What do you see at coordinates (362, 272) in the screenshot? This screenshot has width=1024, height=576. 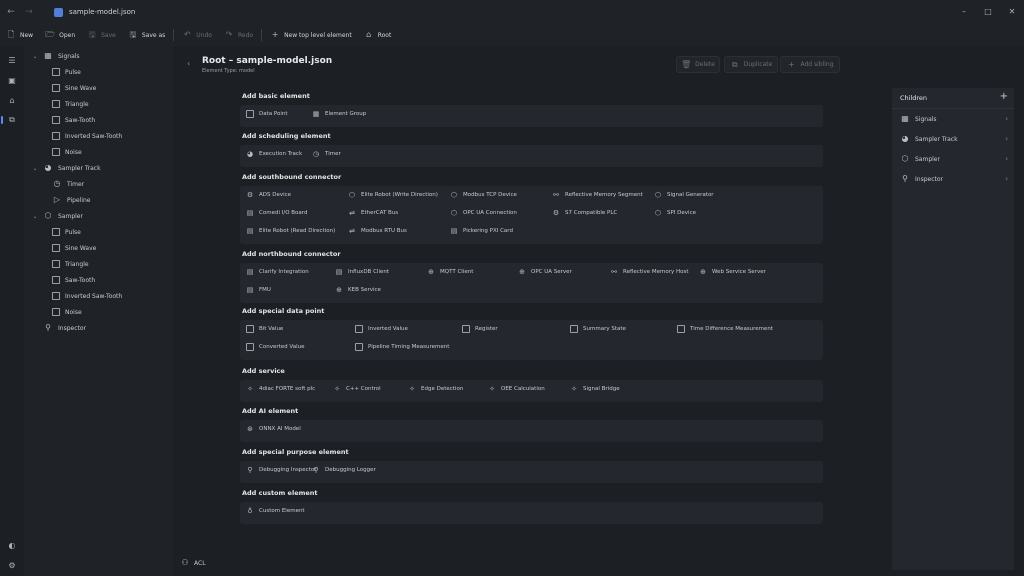 I see `add-influxdb-client-item: ▤ InfluxDB Client` at bounding box center [362, 272].